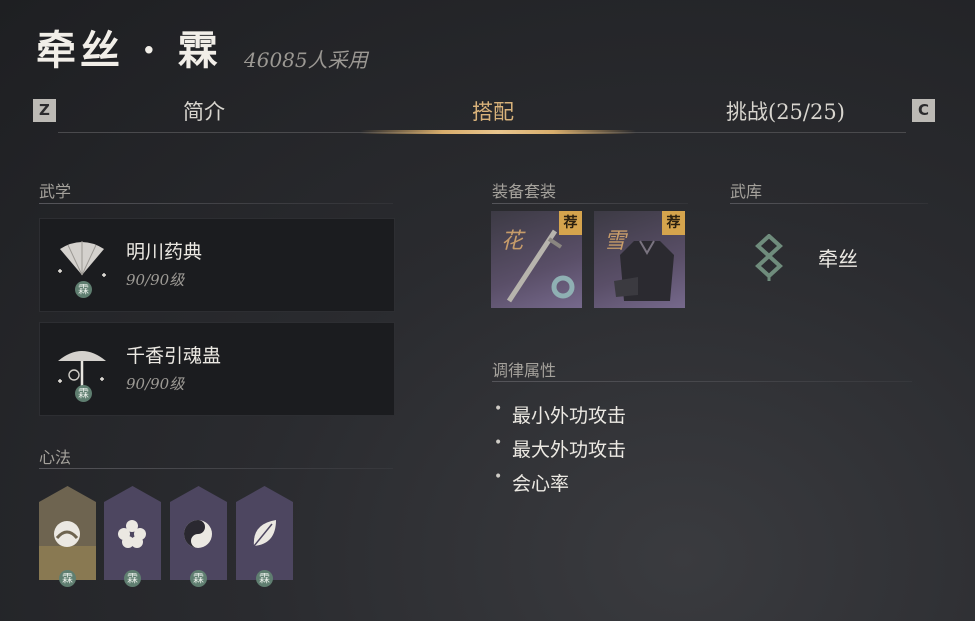  What do you see at coordinates (216, 468) in the screenshot?
I see `mind-divider` at bounding box center [216, 468].